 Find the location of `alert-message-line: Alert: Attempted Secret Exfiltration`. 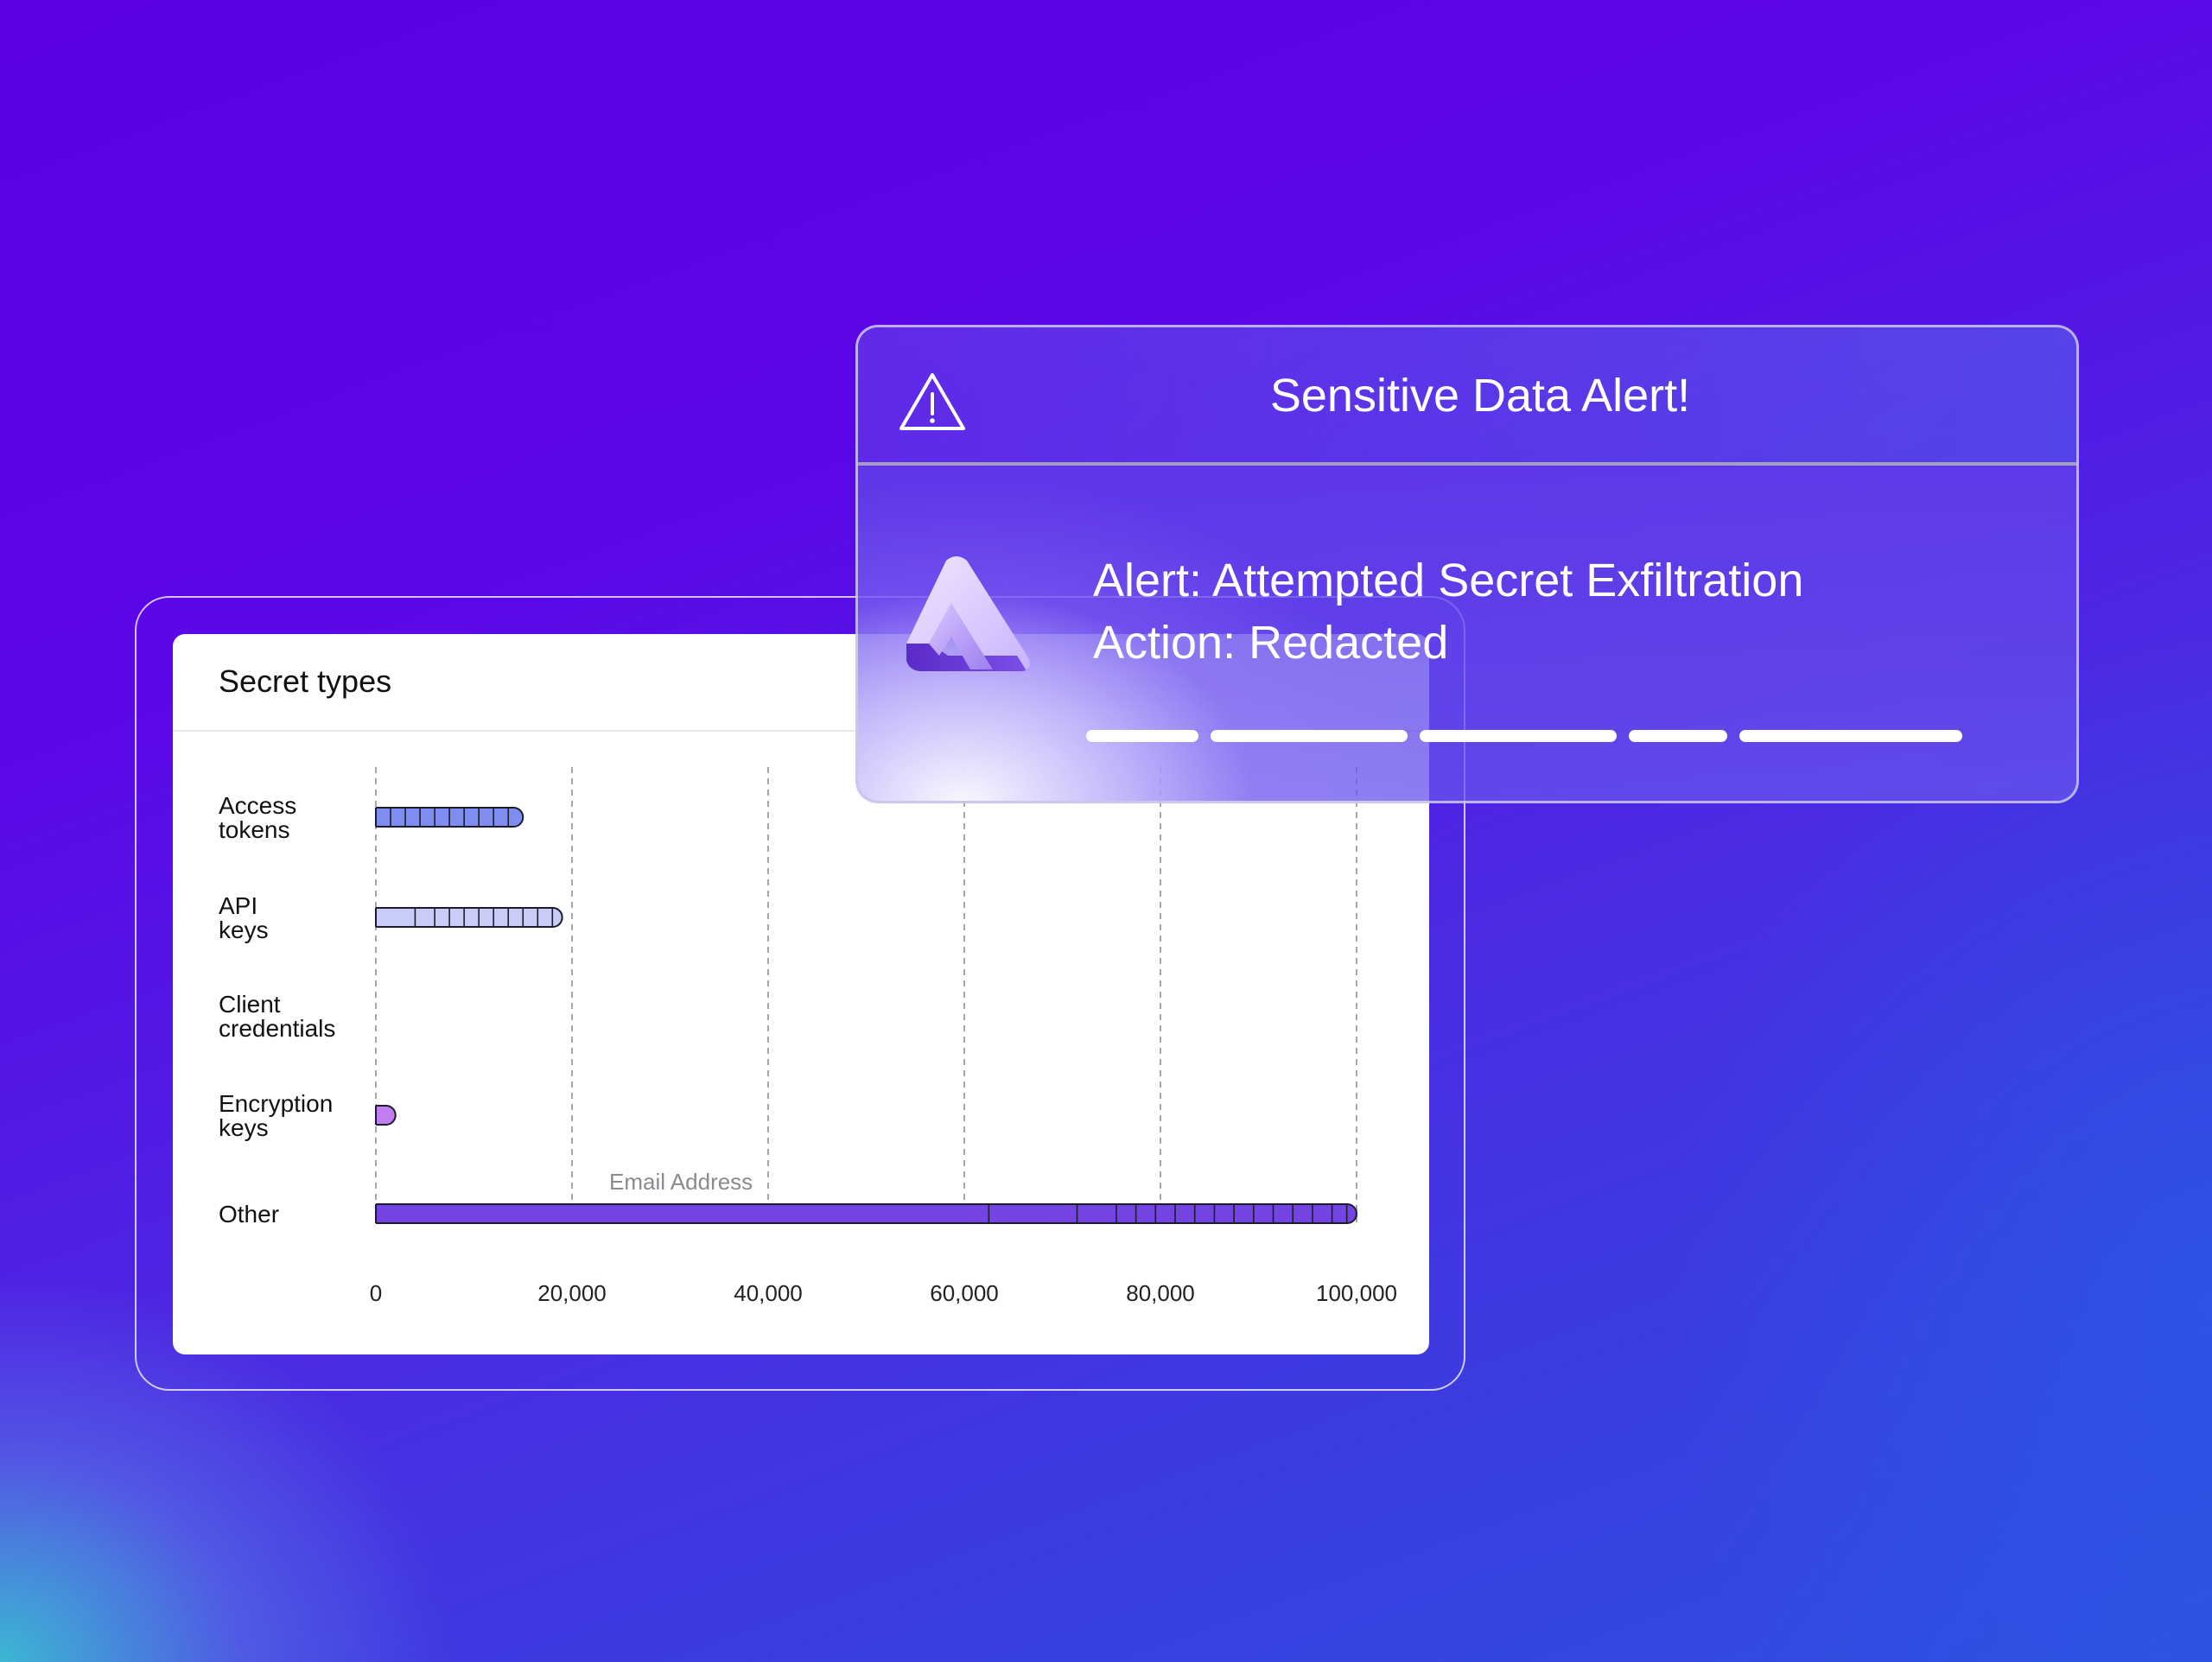

alert-message-line: Alert: Attempted Secret Exfiltration is located at coordinates (1448, 580).